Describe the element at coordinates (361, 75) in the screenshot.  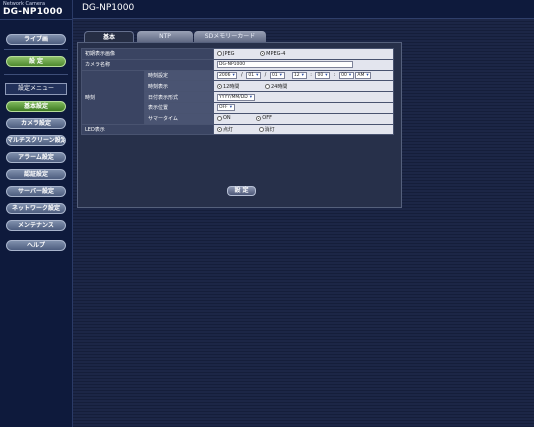
I see `ampm-value: AM` at that location.